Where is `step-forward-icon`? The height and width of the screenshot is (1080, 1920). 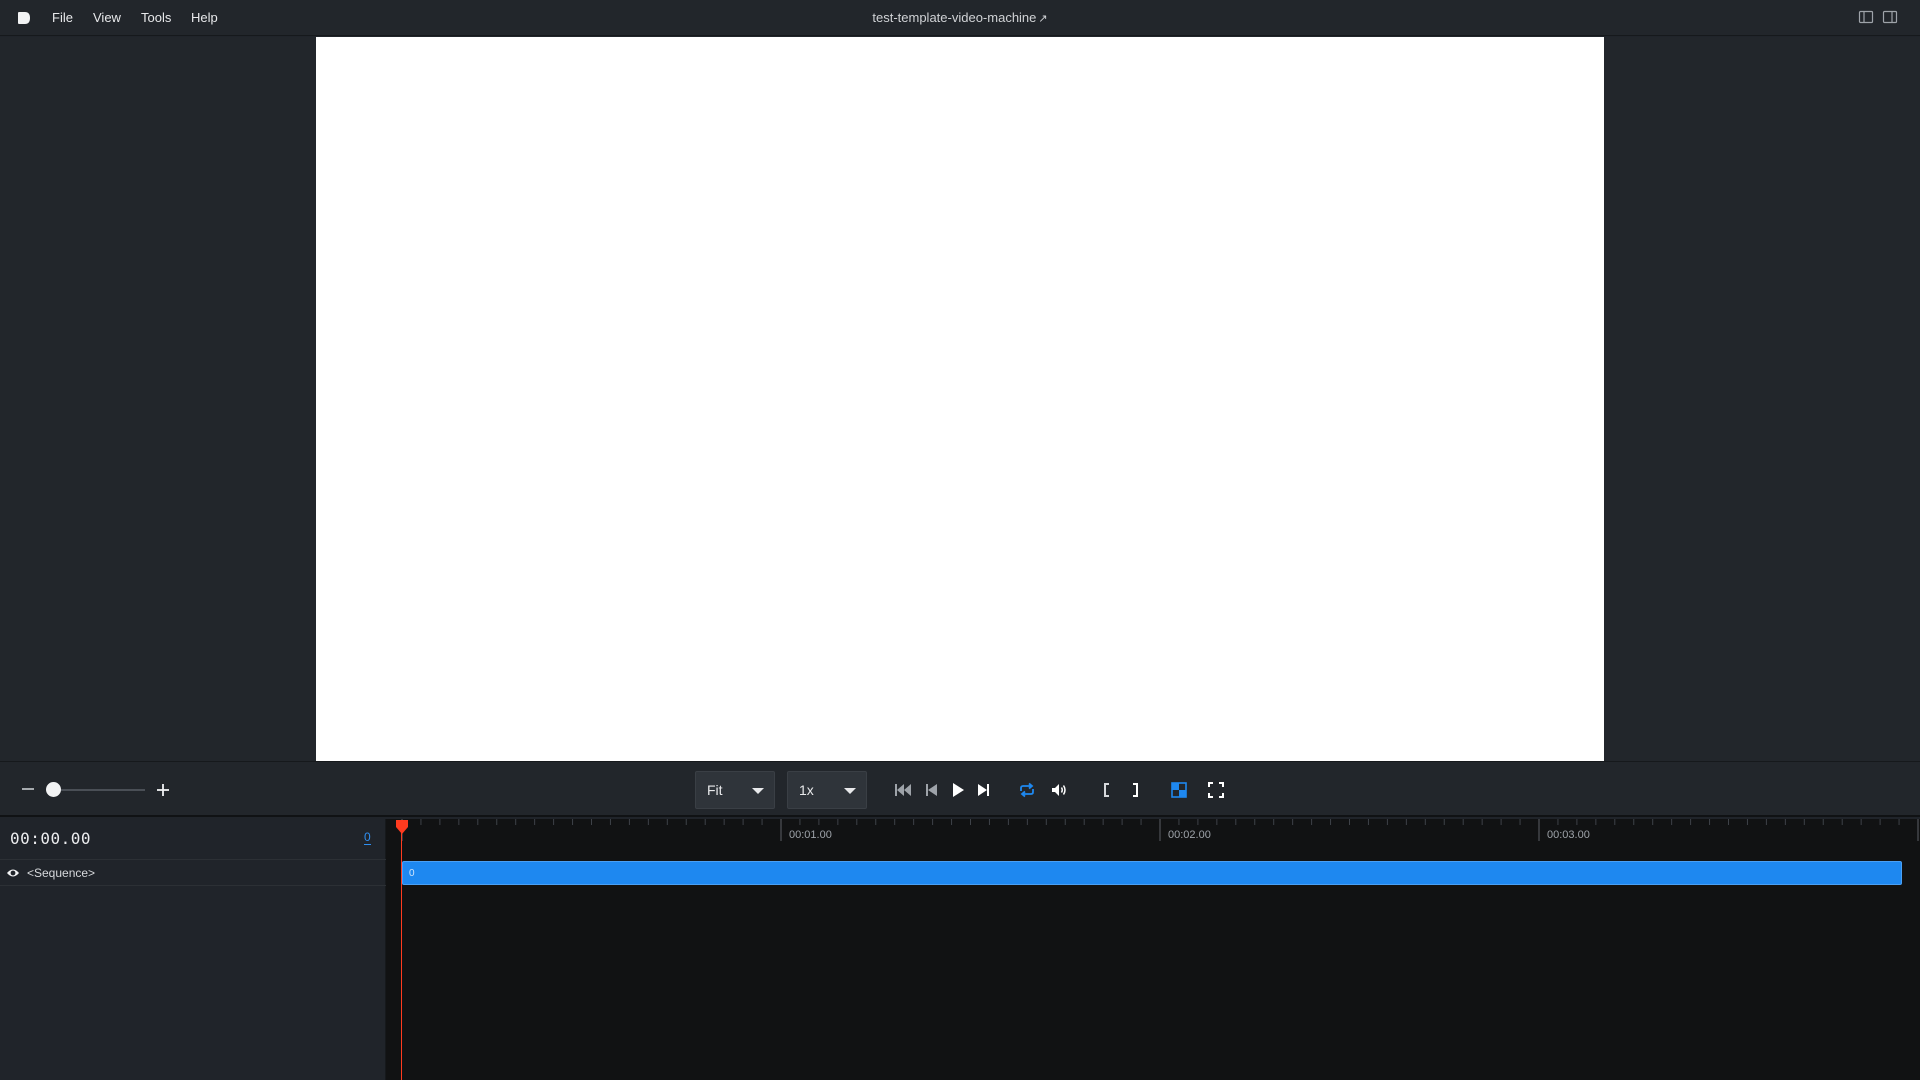 step-forward-icon is located at coordinates (984, 790).